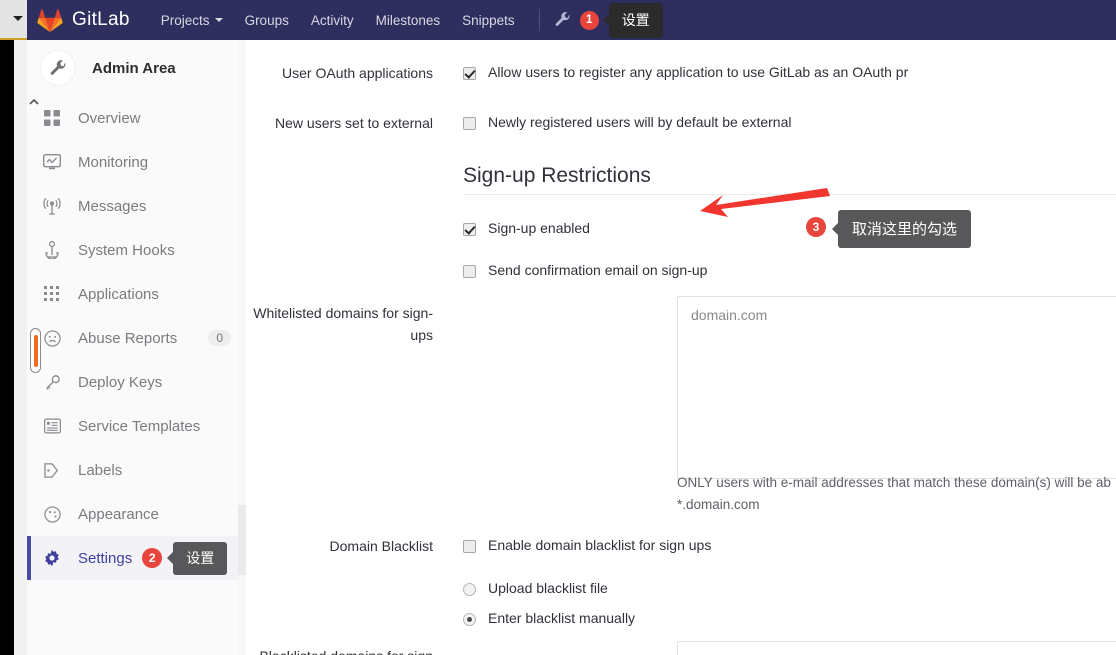 The width and height of the screenshot is (1116, 655). I want to click on left-chrome-strip, so click(20, 327).